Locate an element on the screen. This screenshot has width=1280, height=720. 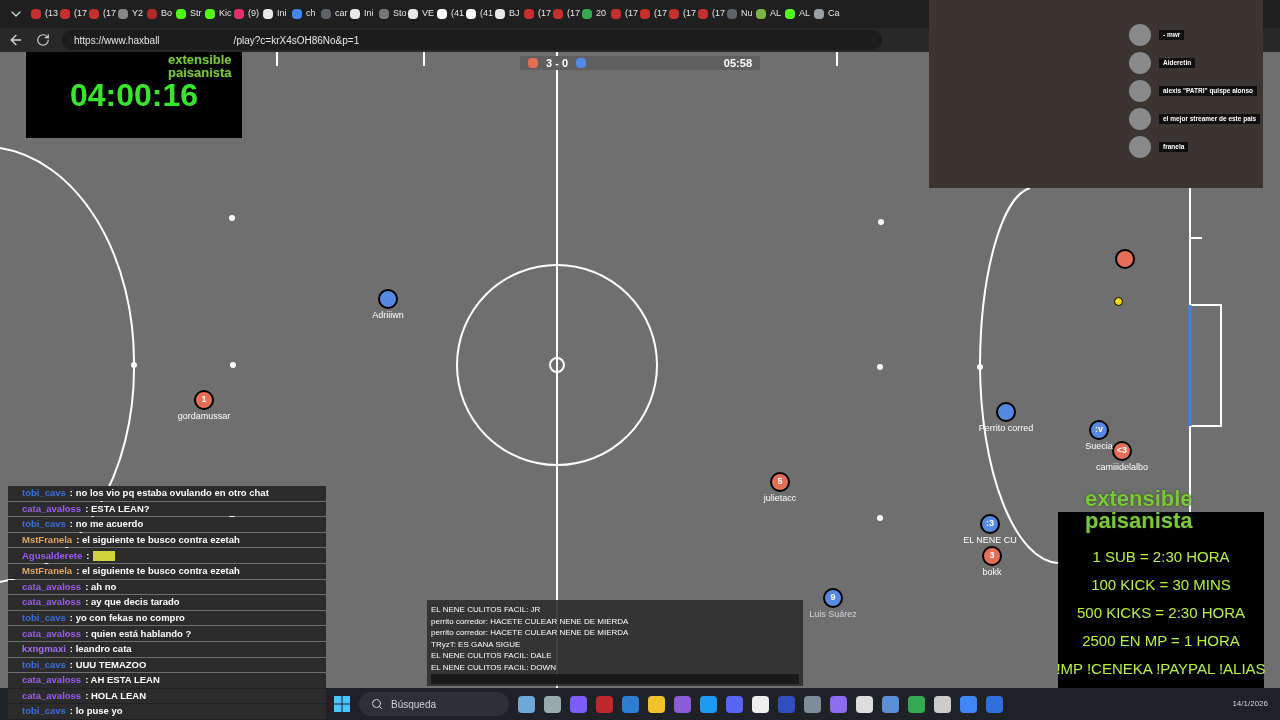
browser-tab: ch is located at coordinates (305, 14).